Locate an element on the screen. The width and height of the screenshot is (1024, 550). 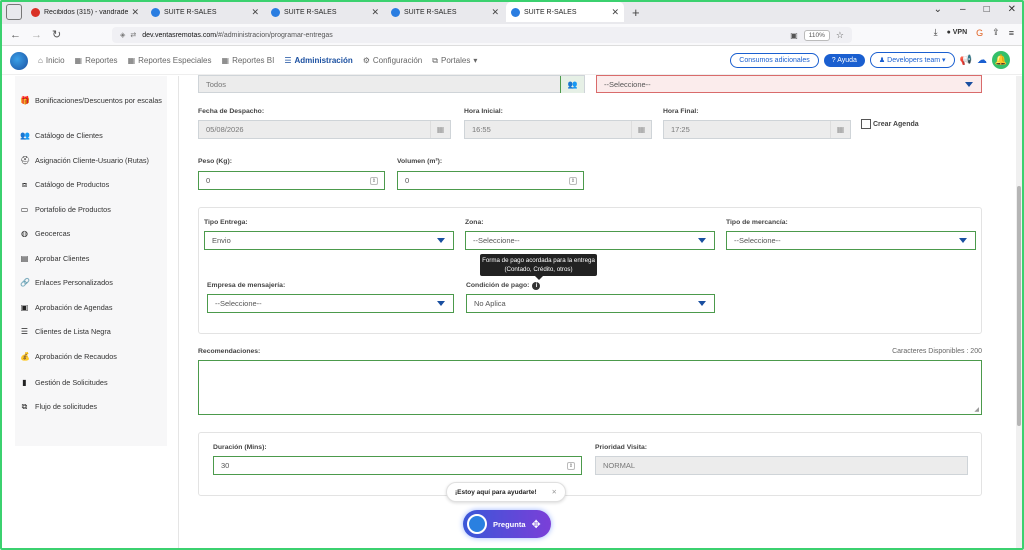
menu-reportes-especiales: ▦ Reportes Especiales is located at coordinates (170, 60).